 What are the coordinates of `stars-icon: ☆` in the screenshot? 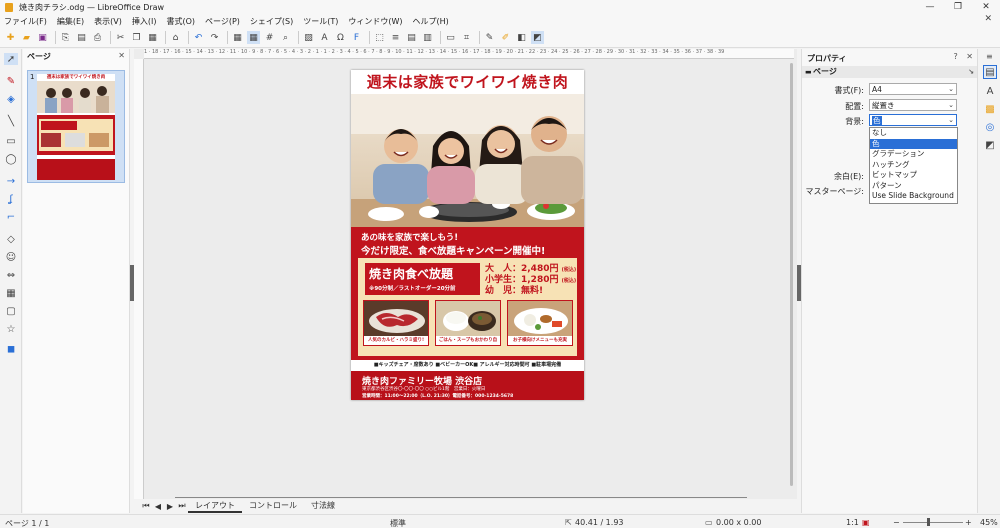 It's located at (11, 329).